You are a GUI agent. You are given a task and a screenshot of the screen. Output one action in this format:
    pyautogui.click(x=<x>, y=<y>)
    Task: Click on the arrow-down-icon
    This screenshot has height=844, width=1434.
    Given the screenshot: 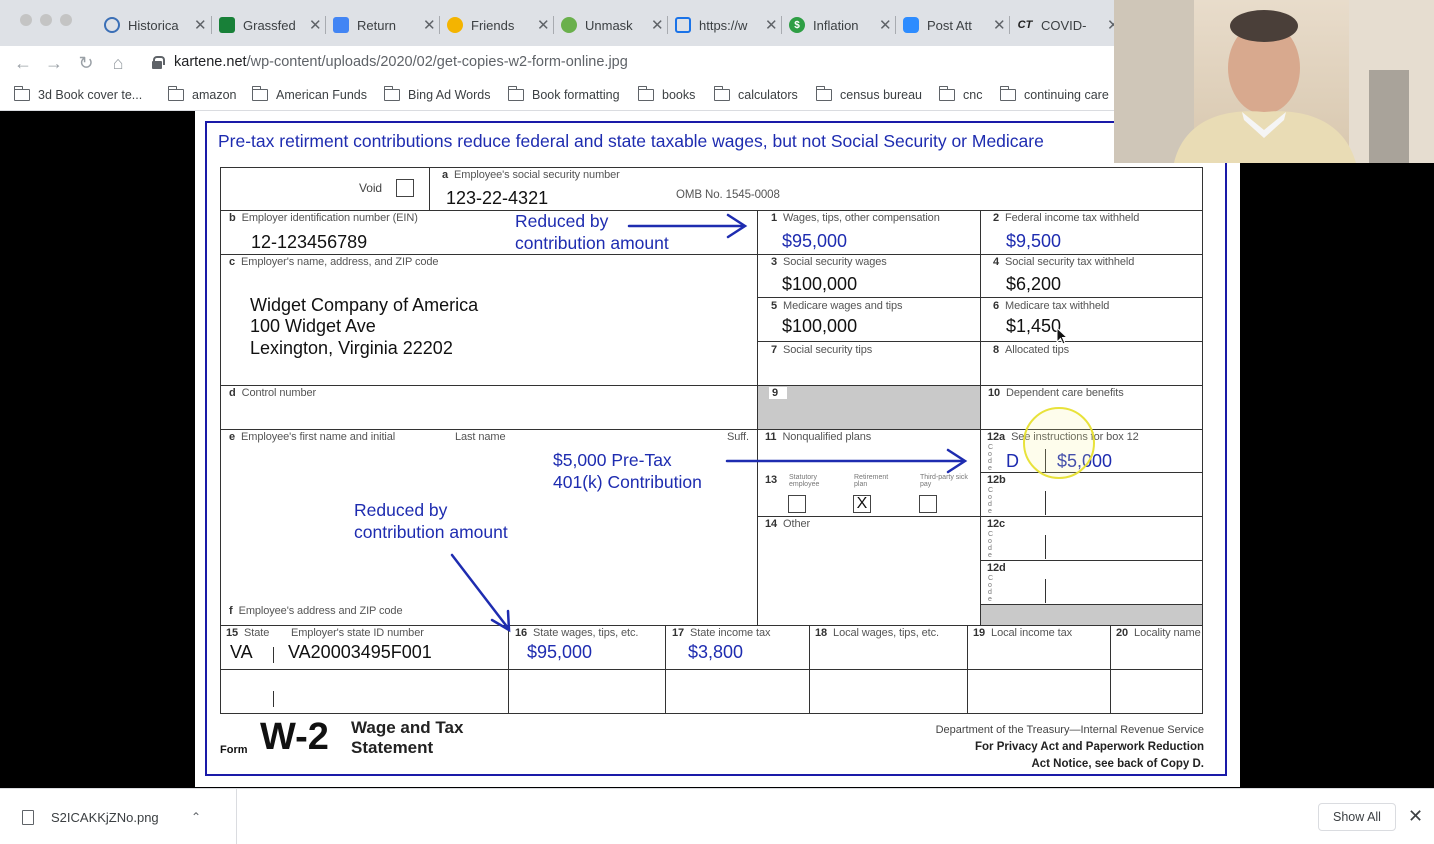 What is the action you would take?
    pyautogui.click(x=480, y=591)
    